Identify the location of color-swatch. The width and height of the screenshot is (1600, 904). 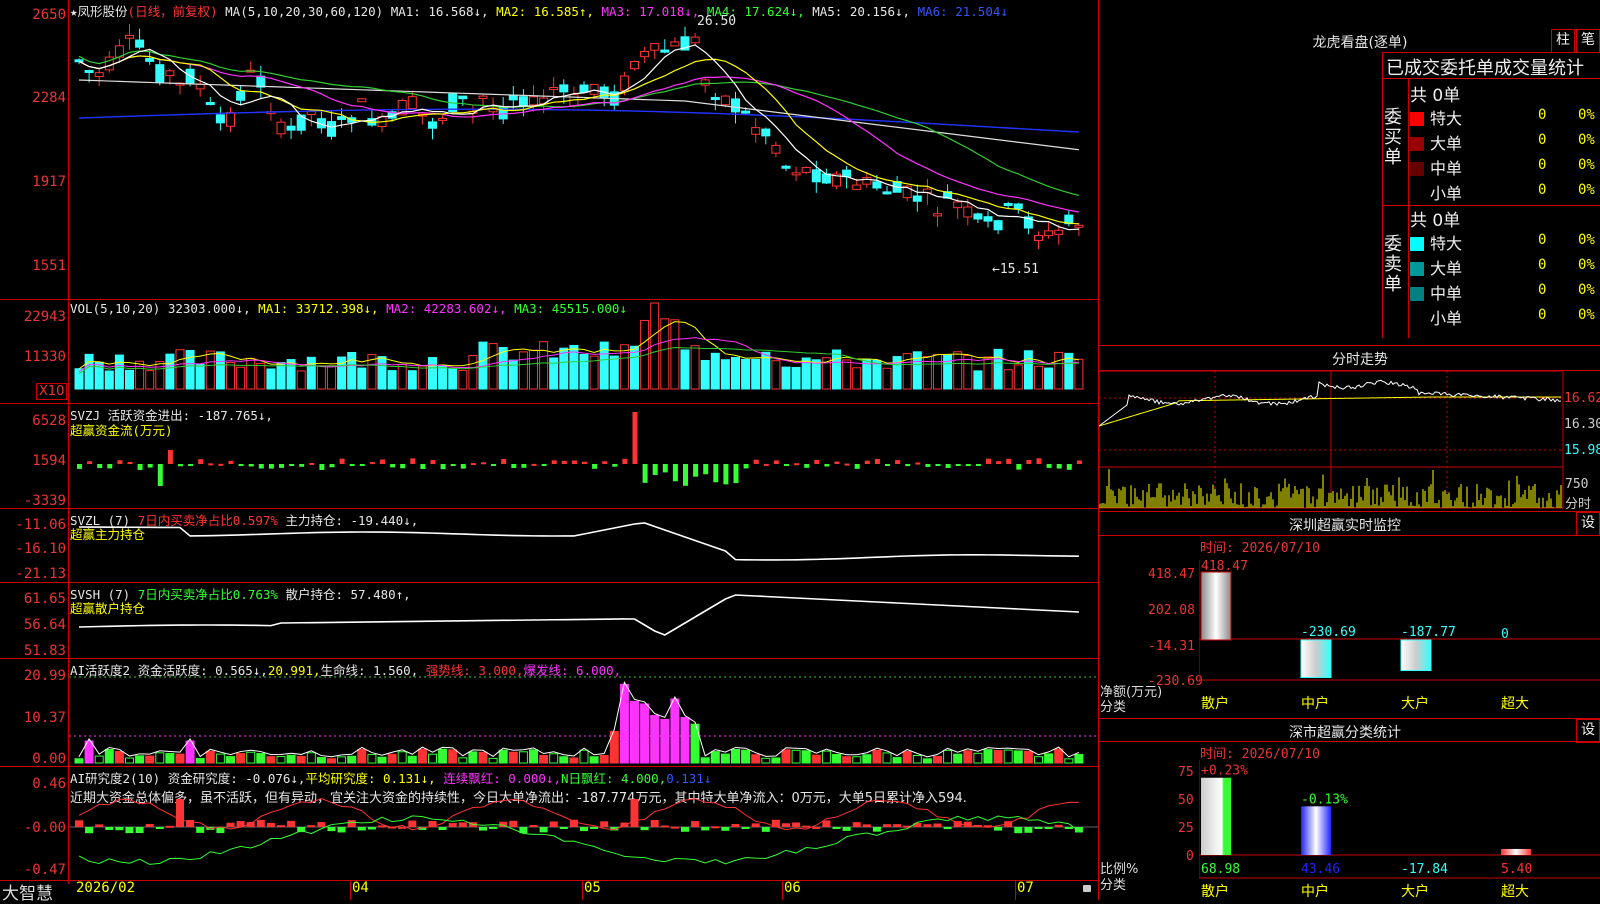
(1417, 294).